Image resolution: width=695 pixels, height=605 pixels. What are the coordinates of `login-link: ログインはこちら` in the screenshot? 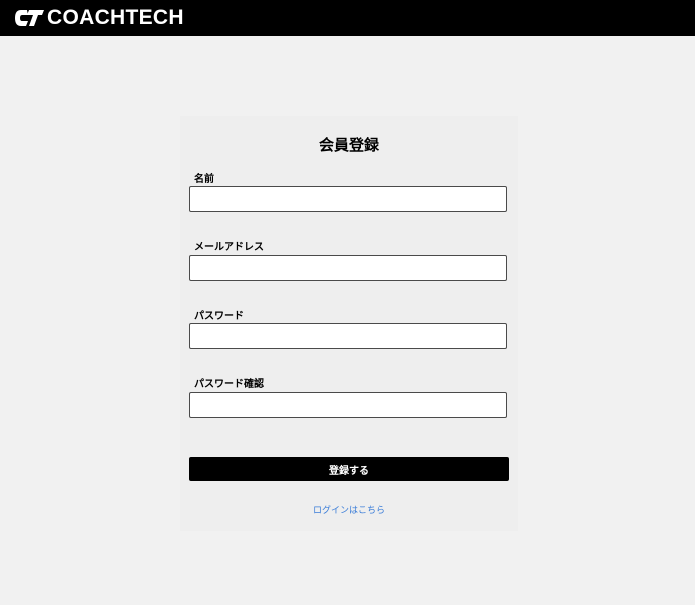 It's located at (349, 509).